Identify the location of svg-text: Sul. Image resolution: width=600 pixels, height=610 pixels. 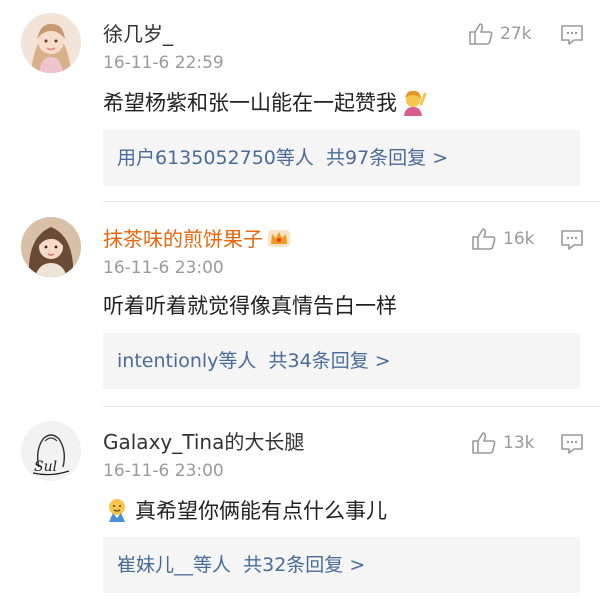
(45, 467).